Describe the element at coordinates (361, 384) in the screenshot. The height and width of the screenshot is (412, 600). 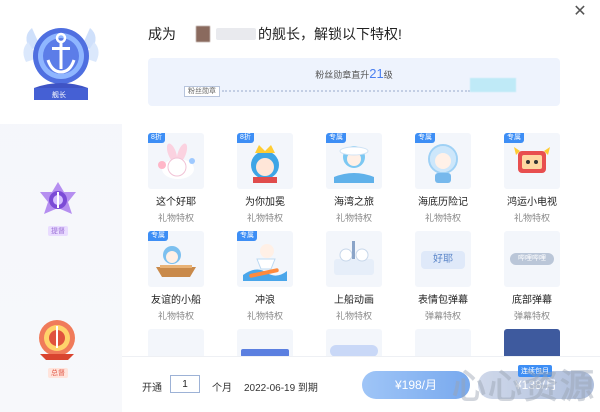
I see `purchase-bar: 开通 个月 2022-06-19 到期 ¥198/月 ¥138/月 连续包月` at that location.